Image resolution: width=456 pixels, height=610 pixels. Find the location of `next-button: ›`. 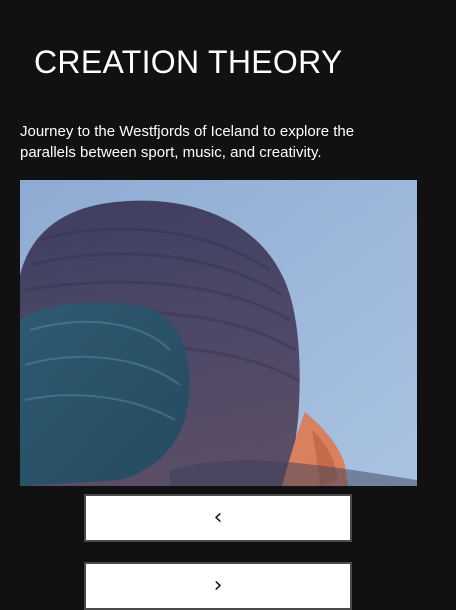

next-button: › is located at coordinates (218, 586).